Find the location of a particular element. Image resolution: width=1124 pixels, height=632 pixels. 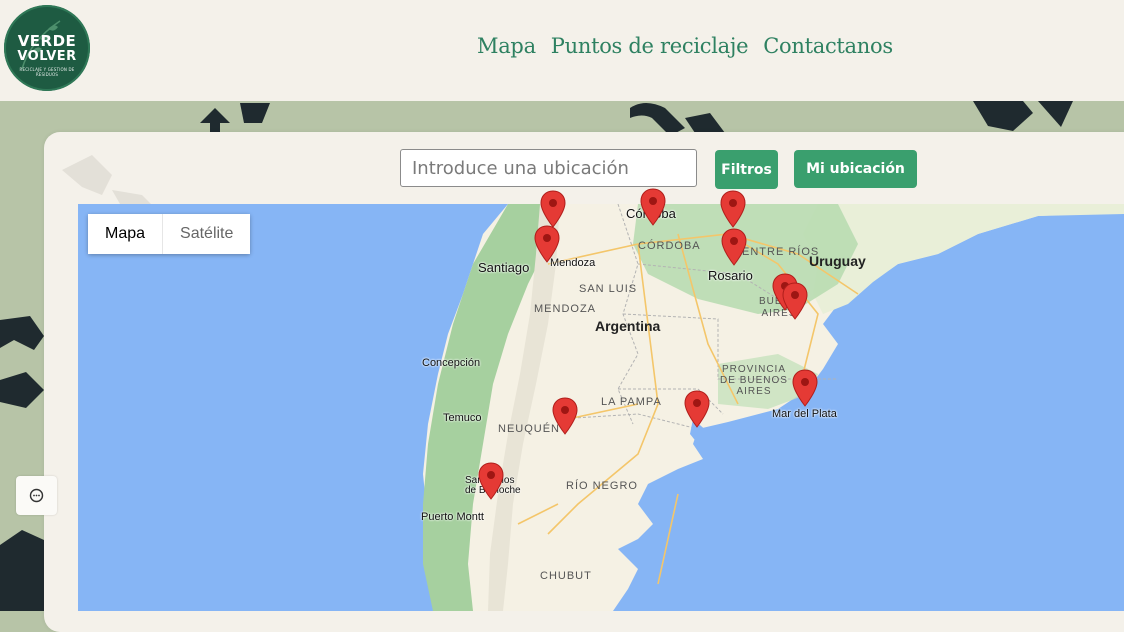

main-nav: Mapa Puntos de reciclaje Contactanos is located at coordinates (685, 46).